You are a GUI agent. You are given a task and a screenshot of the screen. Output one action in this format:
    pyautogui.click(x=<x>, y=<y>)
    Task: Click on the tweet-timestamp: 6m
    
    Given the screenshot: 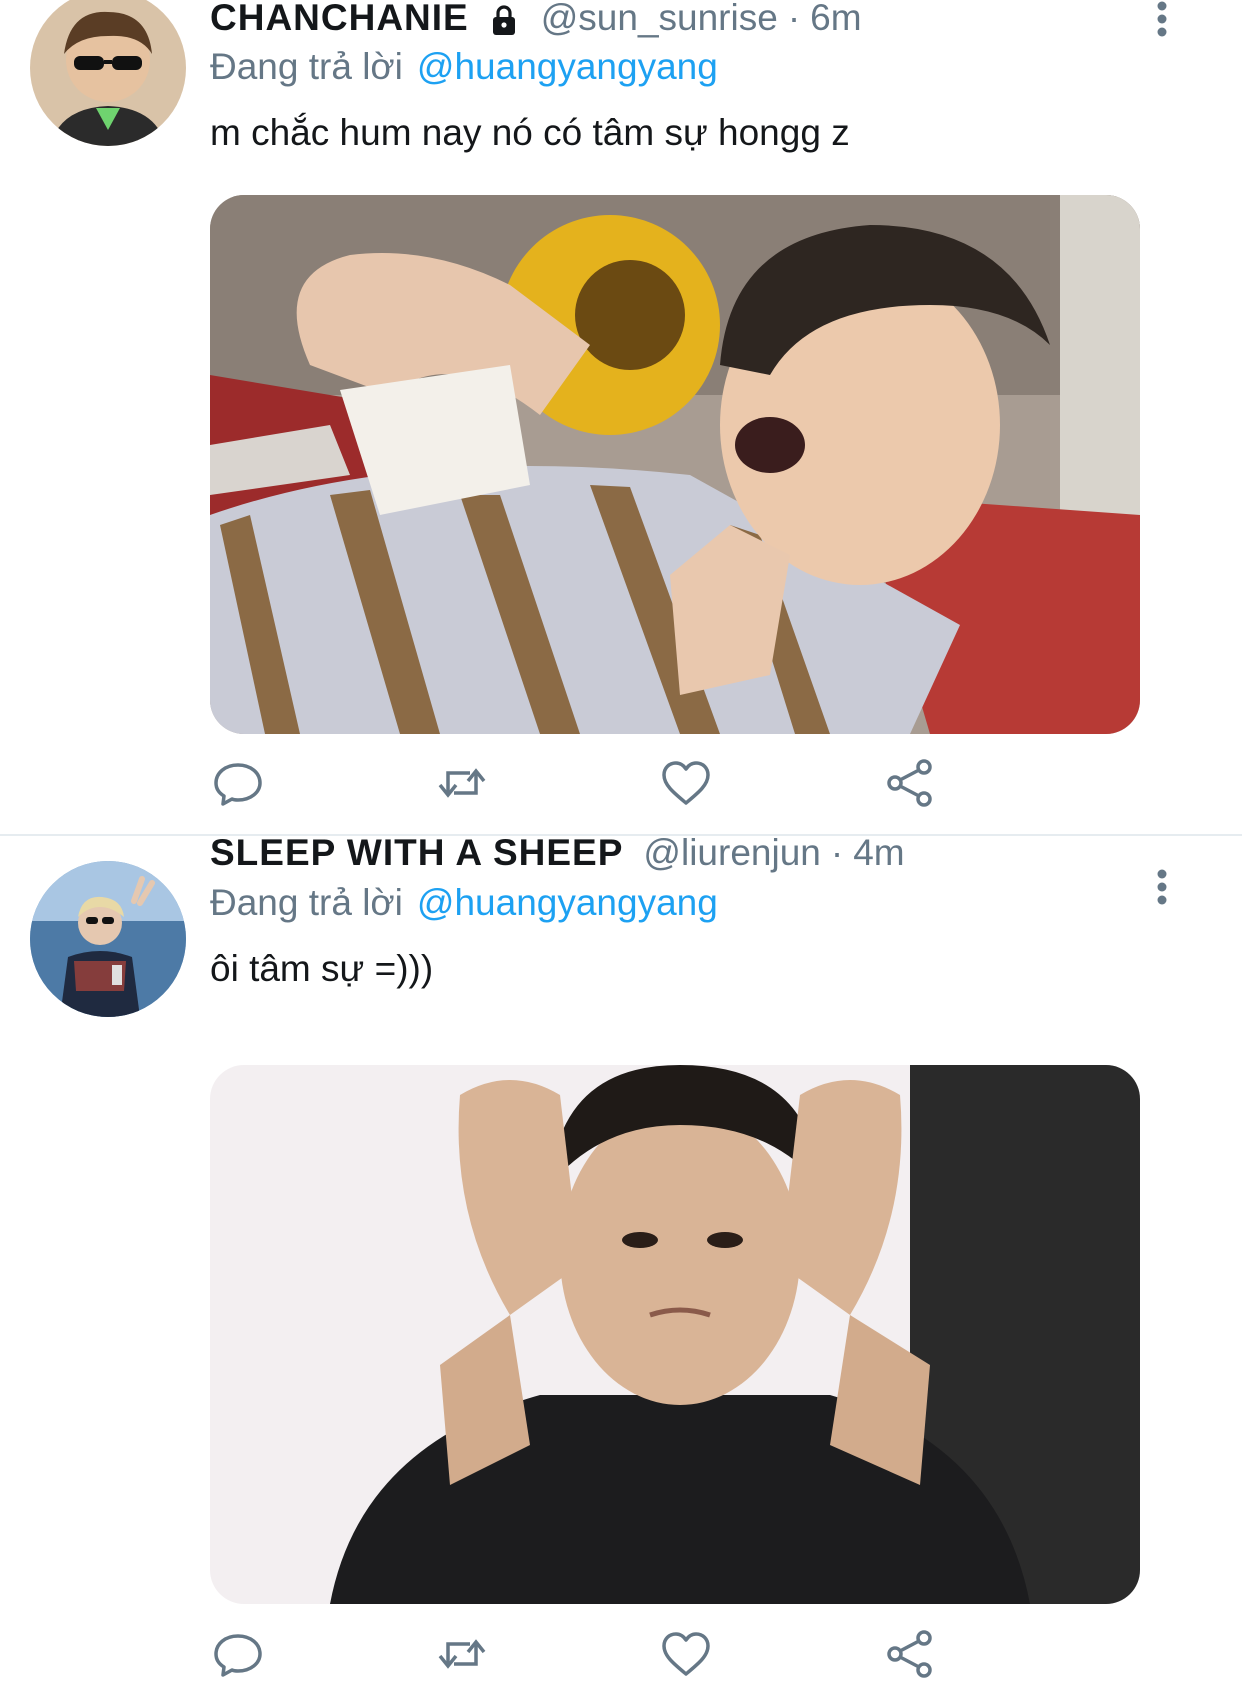 What is the action you would take?
    pyautogui.click(x=835, y=19)
    